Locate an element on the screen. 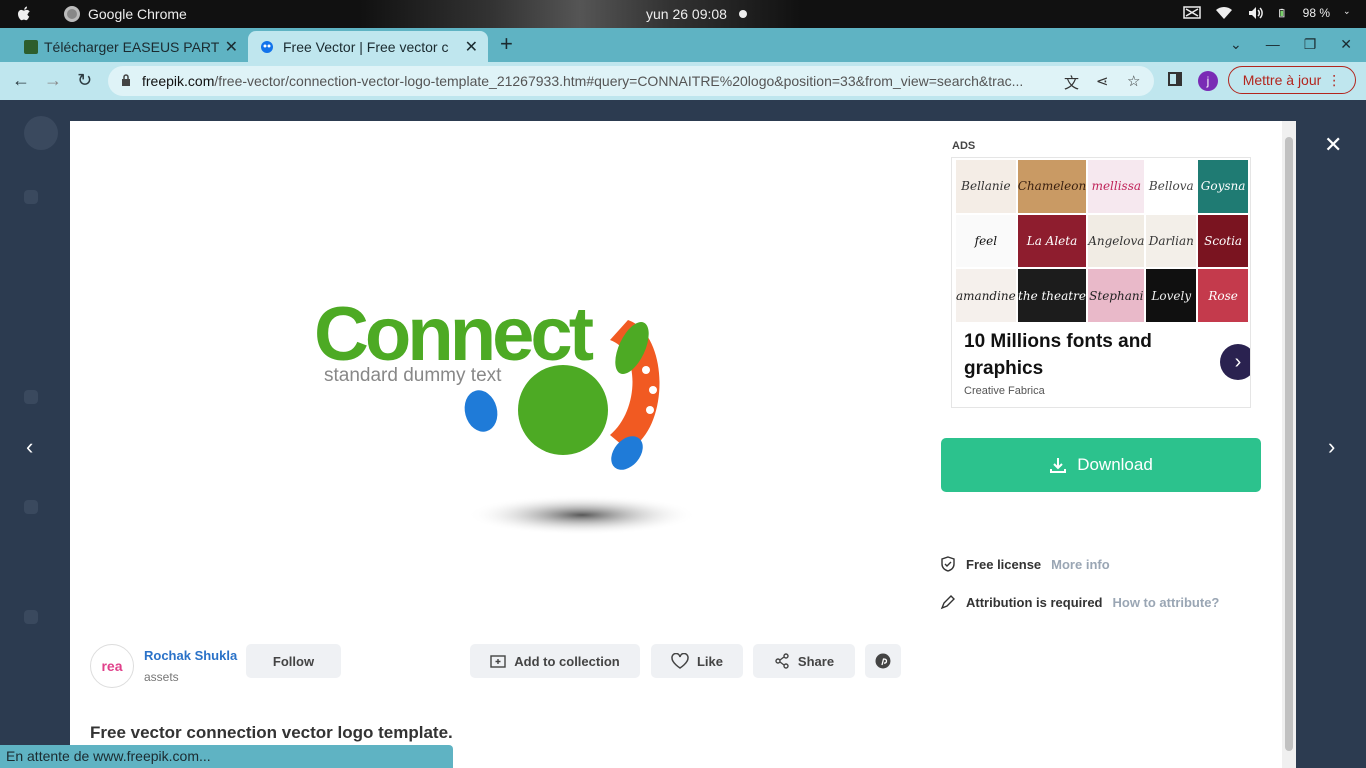 The image size is (1366, 768). chevron-right-icon: › is located at coordinates (1238, 361).